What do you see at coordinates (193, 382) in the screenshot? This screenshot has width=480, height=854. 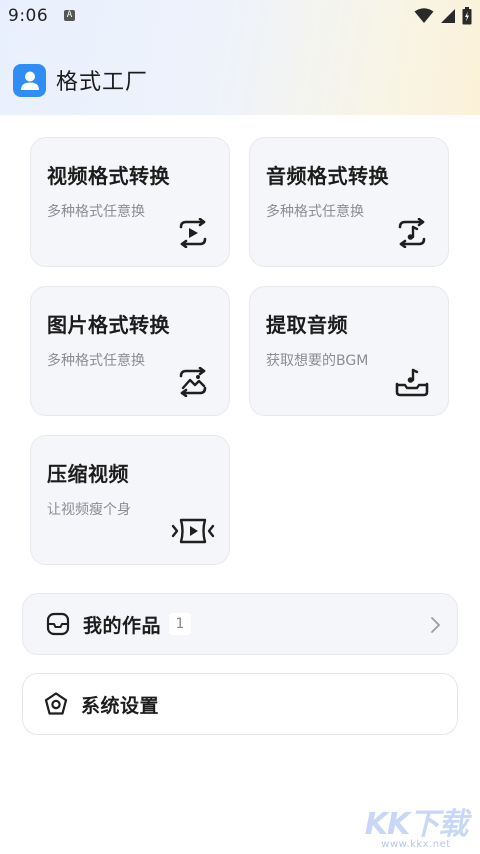 I see `image-convert-icon` at bounding box center [193, 382].